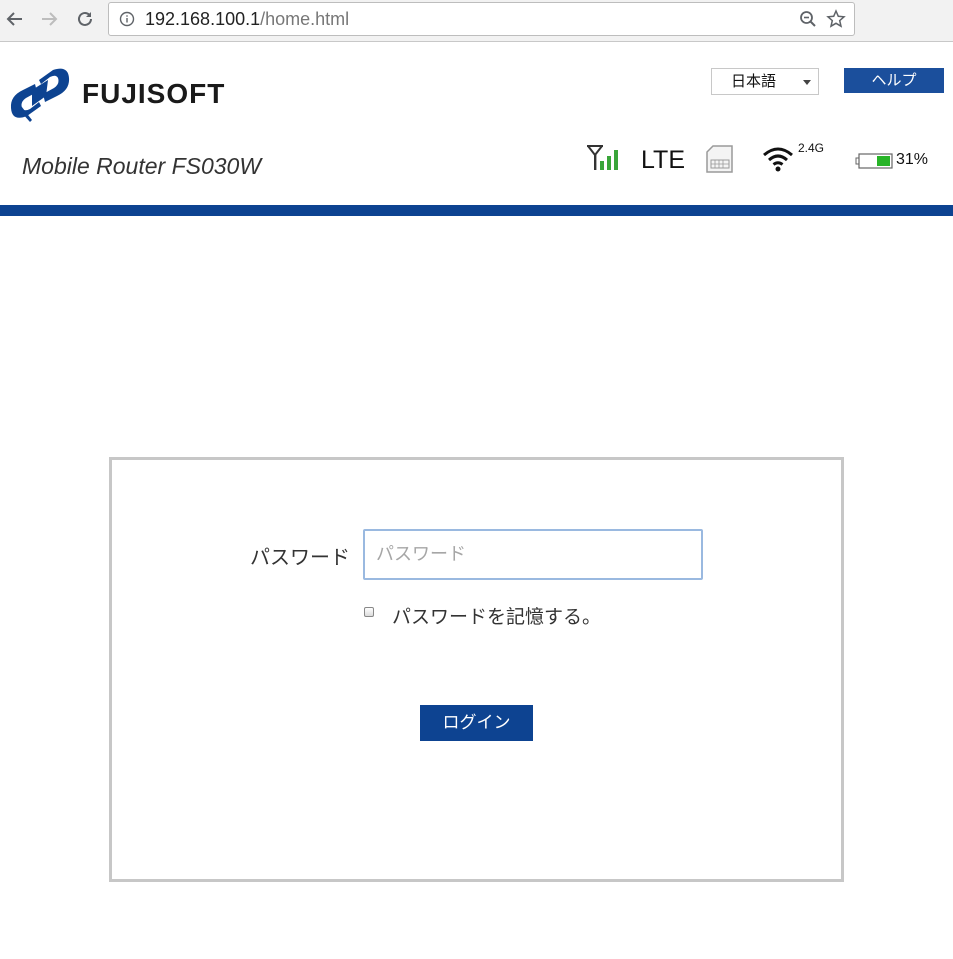 Image resolution: width=953 pixels, height=959 pixels. I want to click on back-arrow-icon, so click(15, 19).